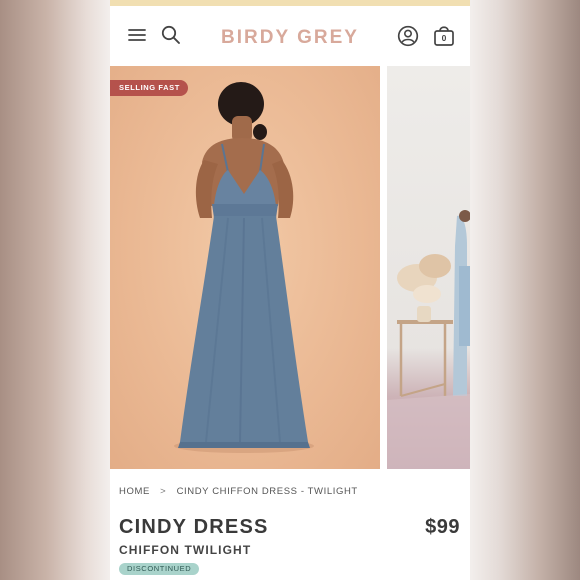  What do you see at coordinates (149, 88) in the screenshot?
I see `selling-fast-badge: SELLING FAST` at bounding box center [149, 88].